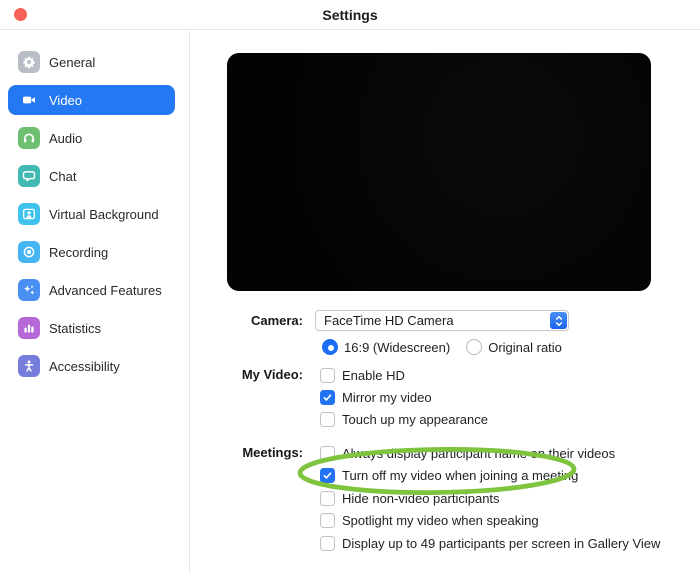 The width and height of the screenshot is (700, 574). What do you see at coordinates (63, 176) in the screenshot?
I see `sidebar-item-label: Chat` at bounding box center [63, 176].